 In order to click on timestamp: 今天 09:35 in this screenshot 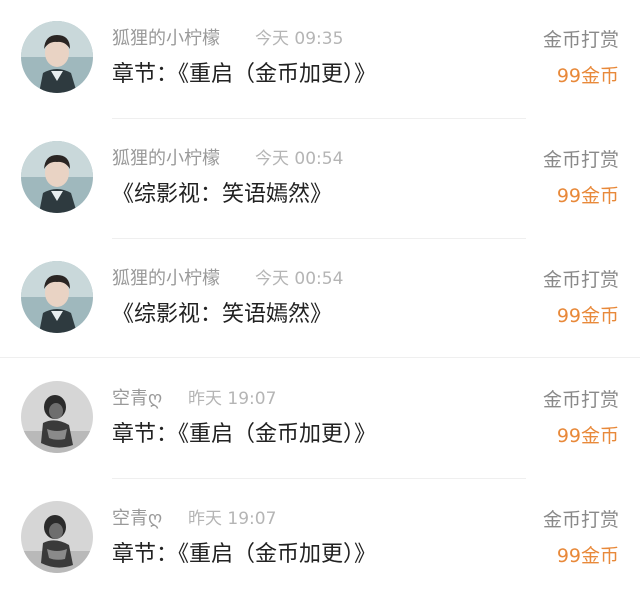, I will do `click(299, 39)`.